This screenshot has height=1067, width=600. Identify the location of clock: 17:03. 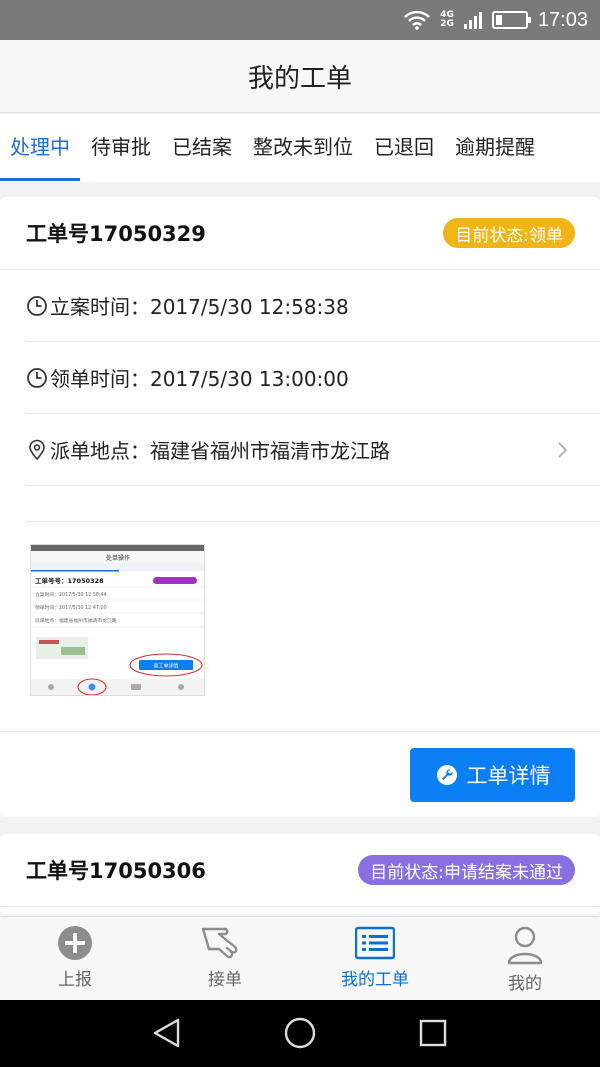
(562, 19).